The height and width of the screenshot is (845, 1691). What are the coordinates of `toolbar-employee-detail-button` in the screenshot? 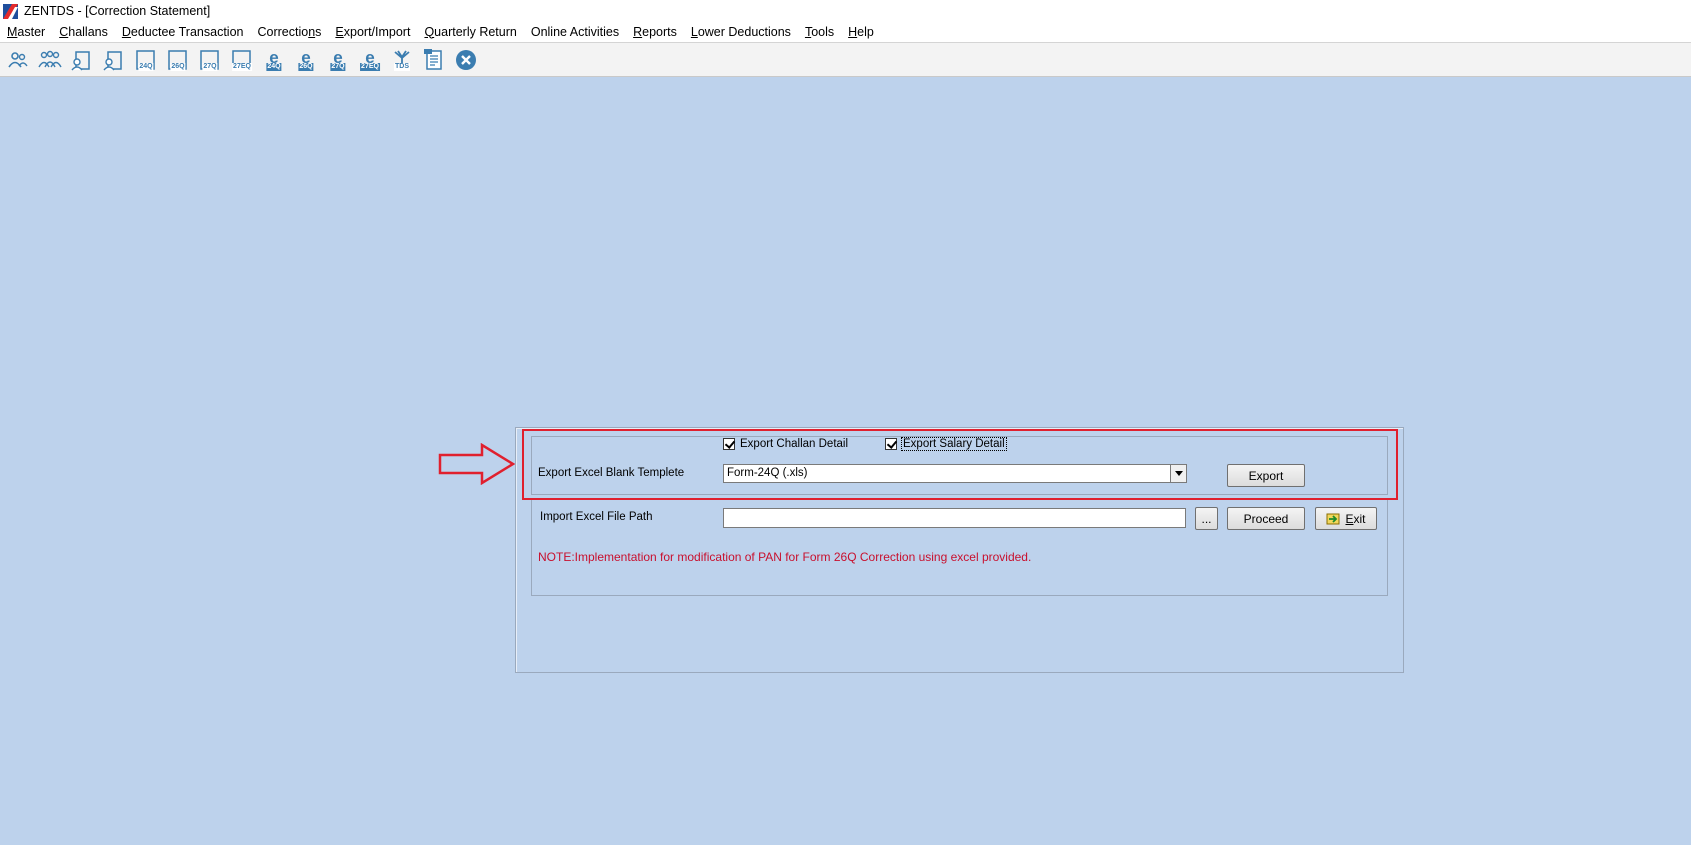 It's located at (114, 60).